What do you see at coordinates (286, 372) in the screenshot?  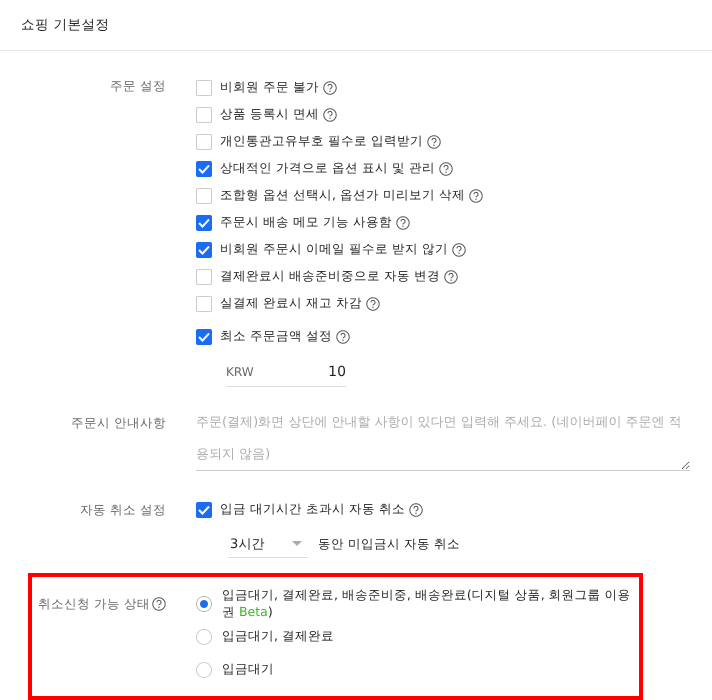 I see `amount-field: KRW 10` at bounding box center [286, 372].